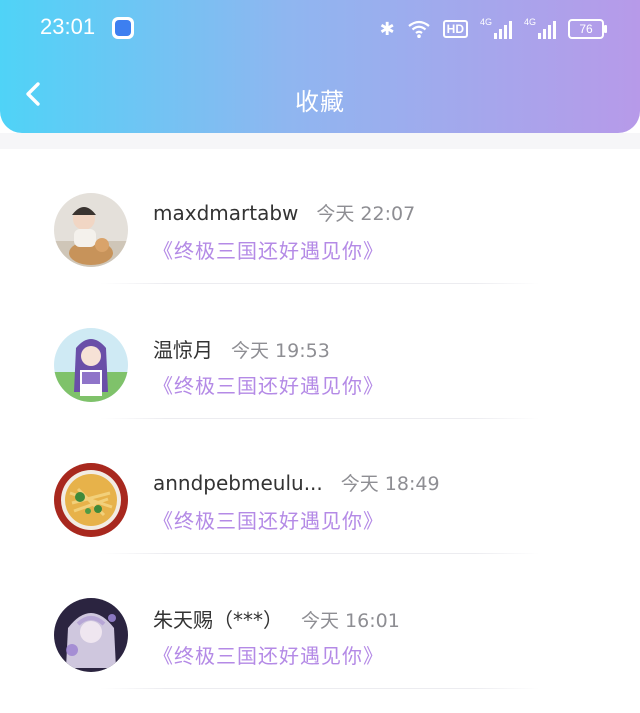 The height and width of the screenshot is (713, 640). I want to click on user-name-row: 朱天赐（***） 今天 16:01, so click(276, 618).